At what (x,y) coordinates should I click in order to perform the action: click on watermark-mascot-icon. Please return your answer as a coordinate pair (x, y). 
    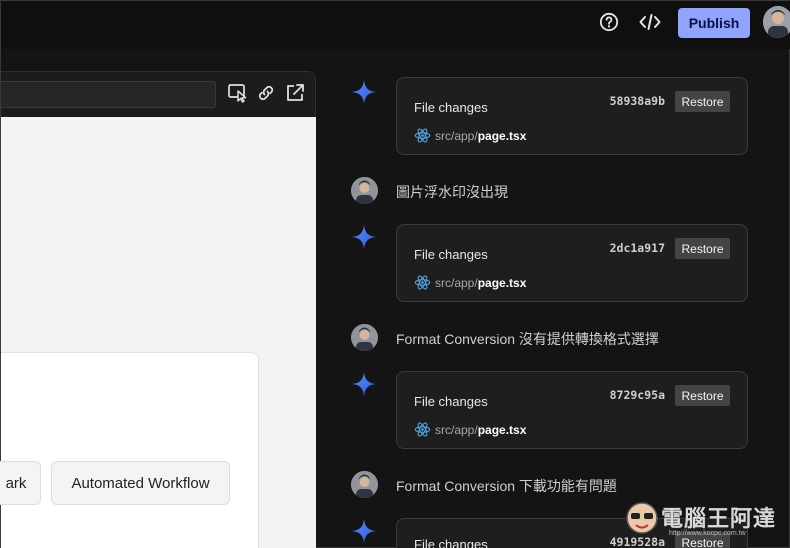
    Looking at the image, I should click on (642, 518).